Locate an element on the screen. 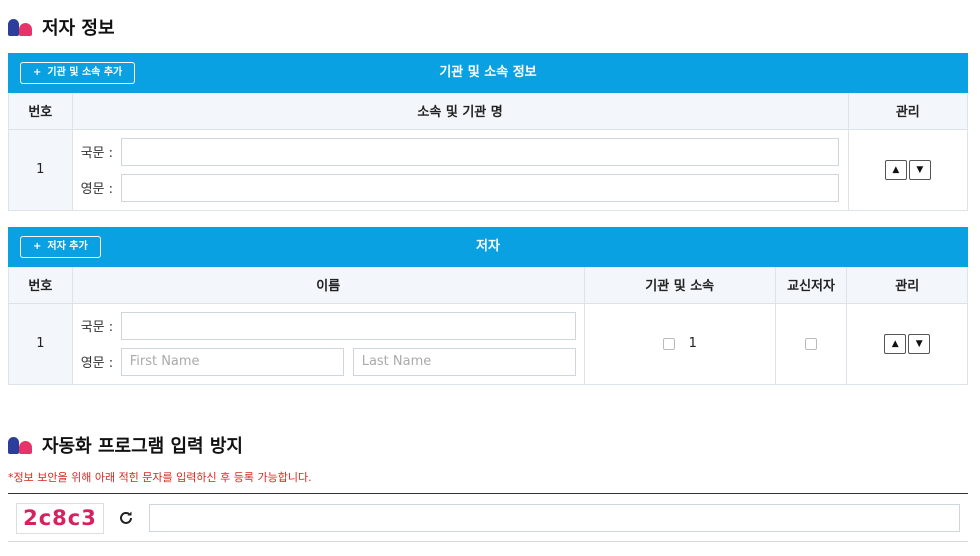 This screenshot has height=556, width=980. captcha-notice: *정보 보안을 위해 아래 적힌 문자를 입력하신 후 등록 가능합니다. is located at coordinates (160, 477).